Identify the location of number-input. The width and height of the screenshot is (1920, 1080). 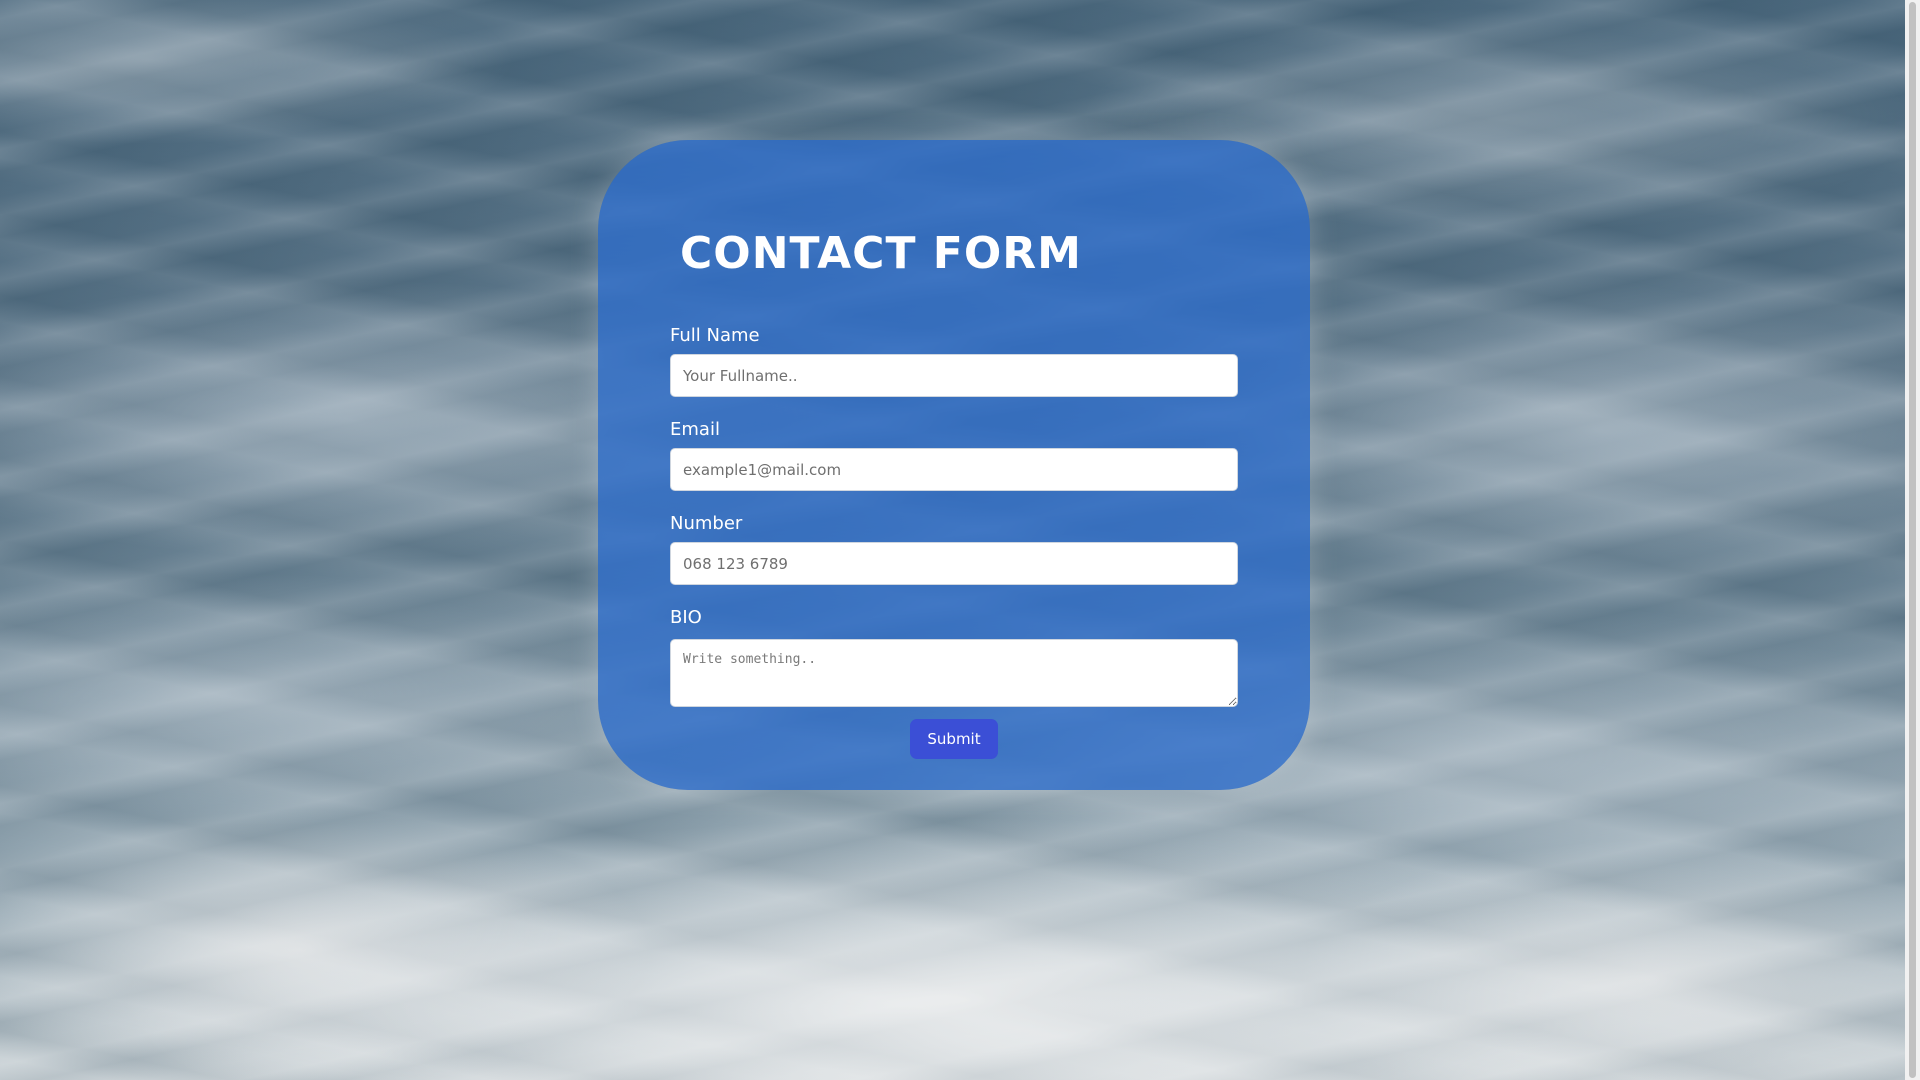
(954, 563).